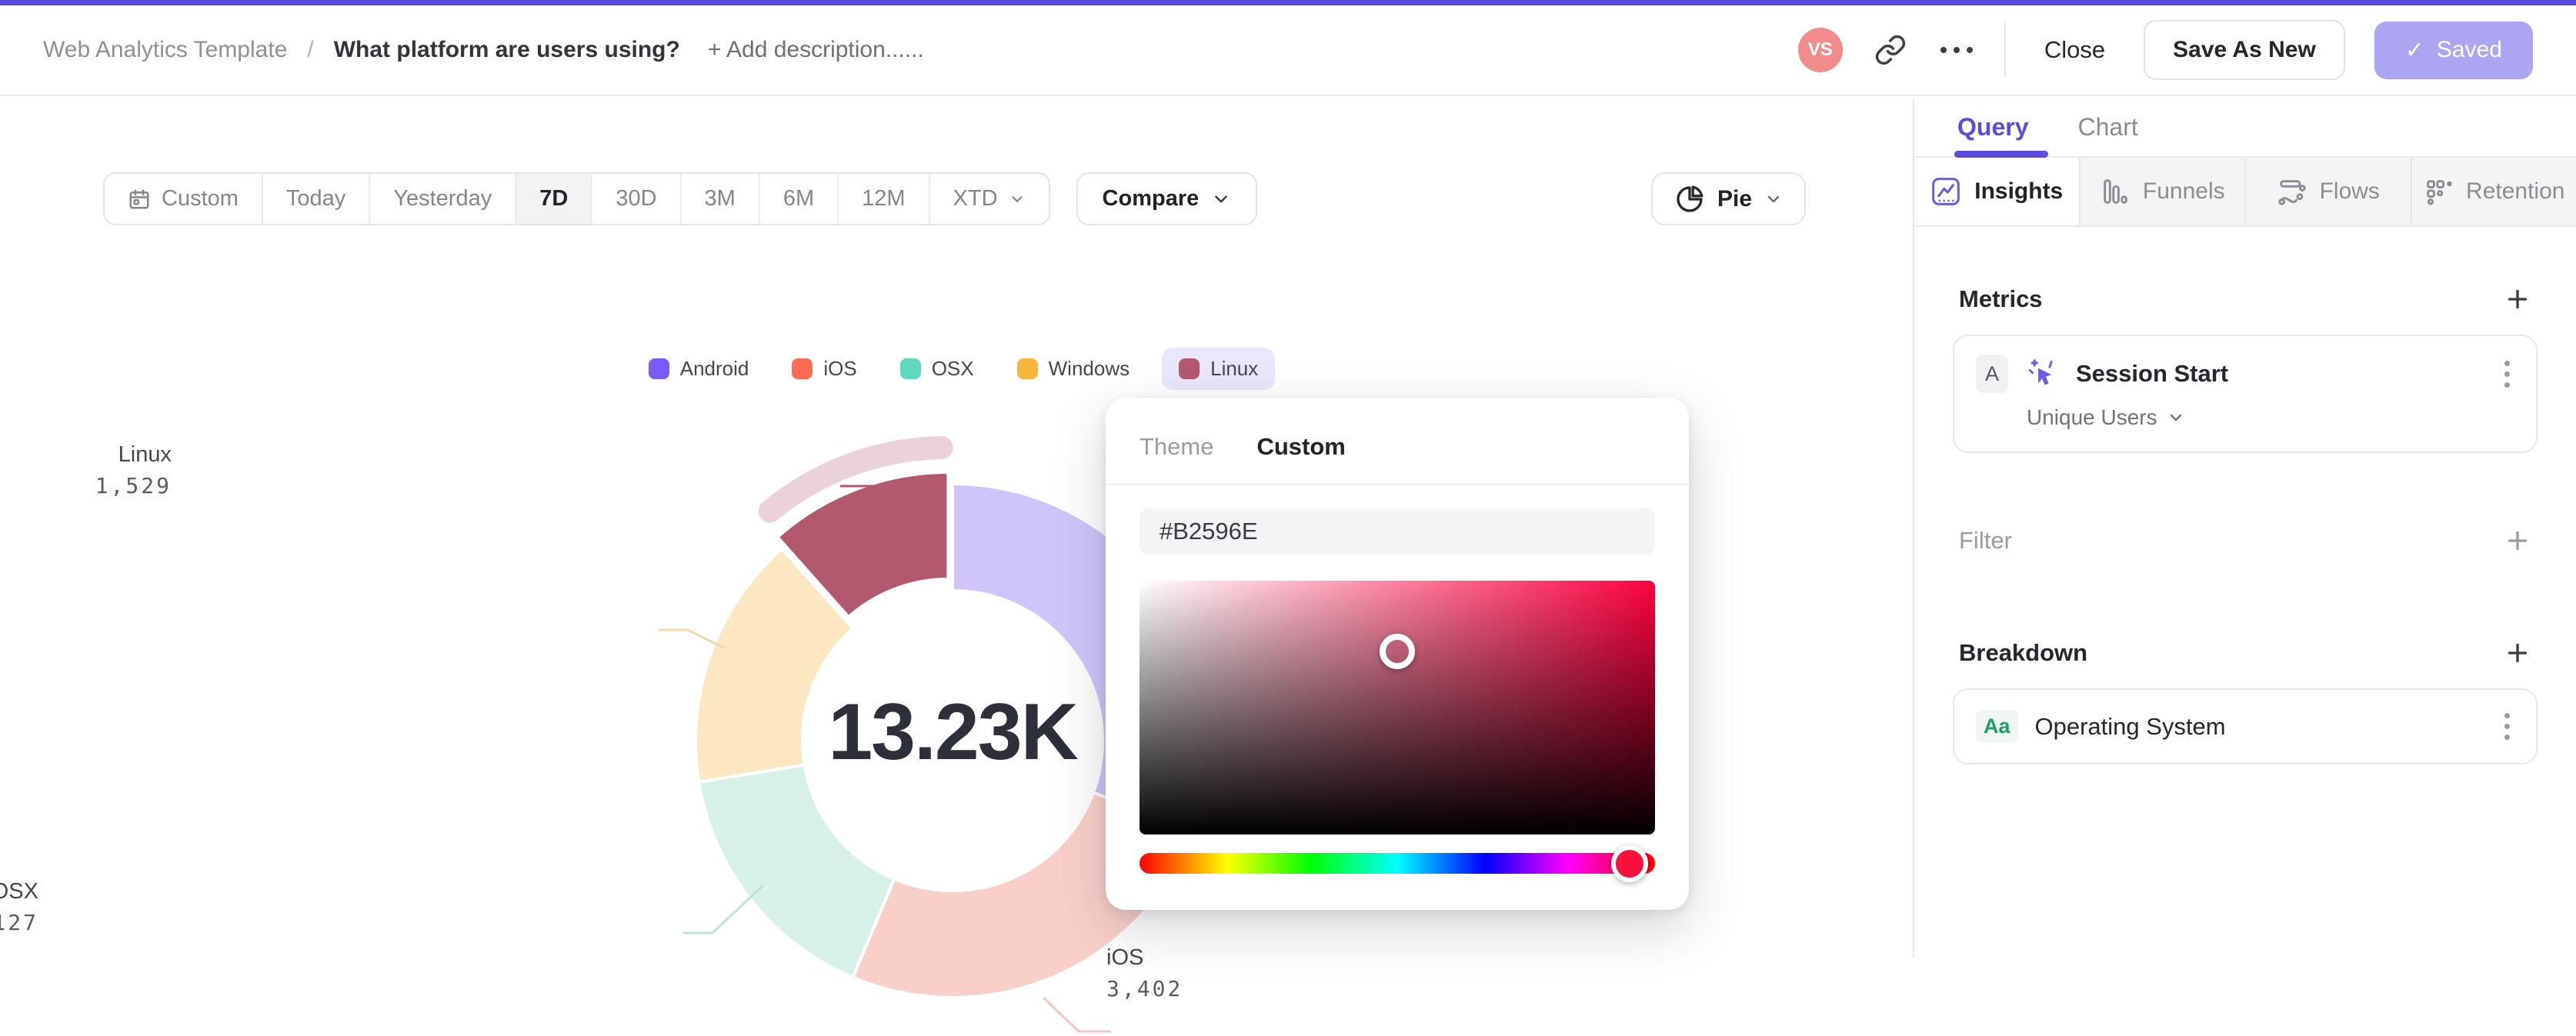 The image size is (2576, 1036). What do you see at coordinates (2005, 50) in the screenshot?
I see `header-divider` at bounding box center [2005, 50].